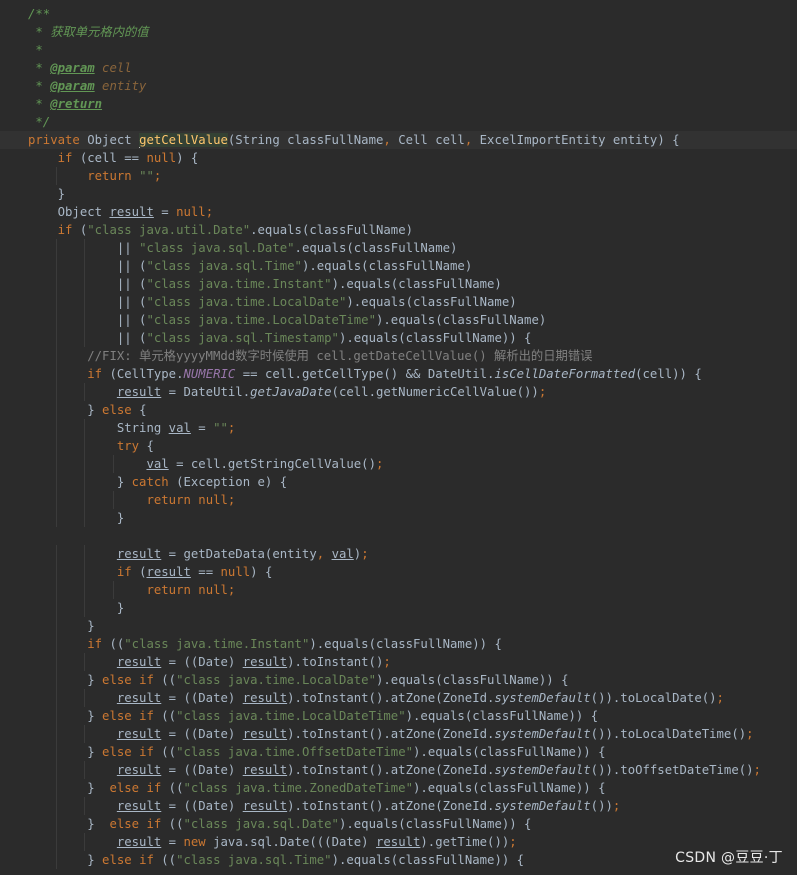 This screenshot has height=875, width=797. I want to click on code-line: if (cell == null) {, so click(398, 158).